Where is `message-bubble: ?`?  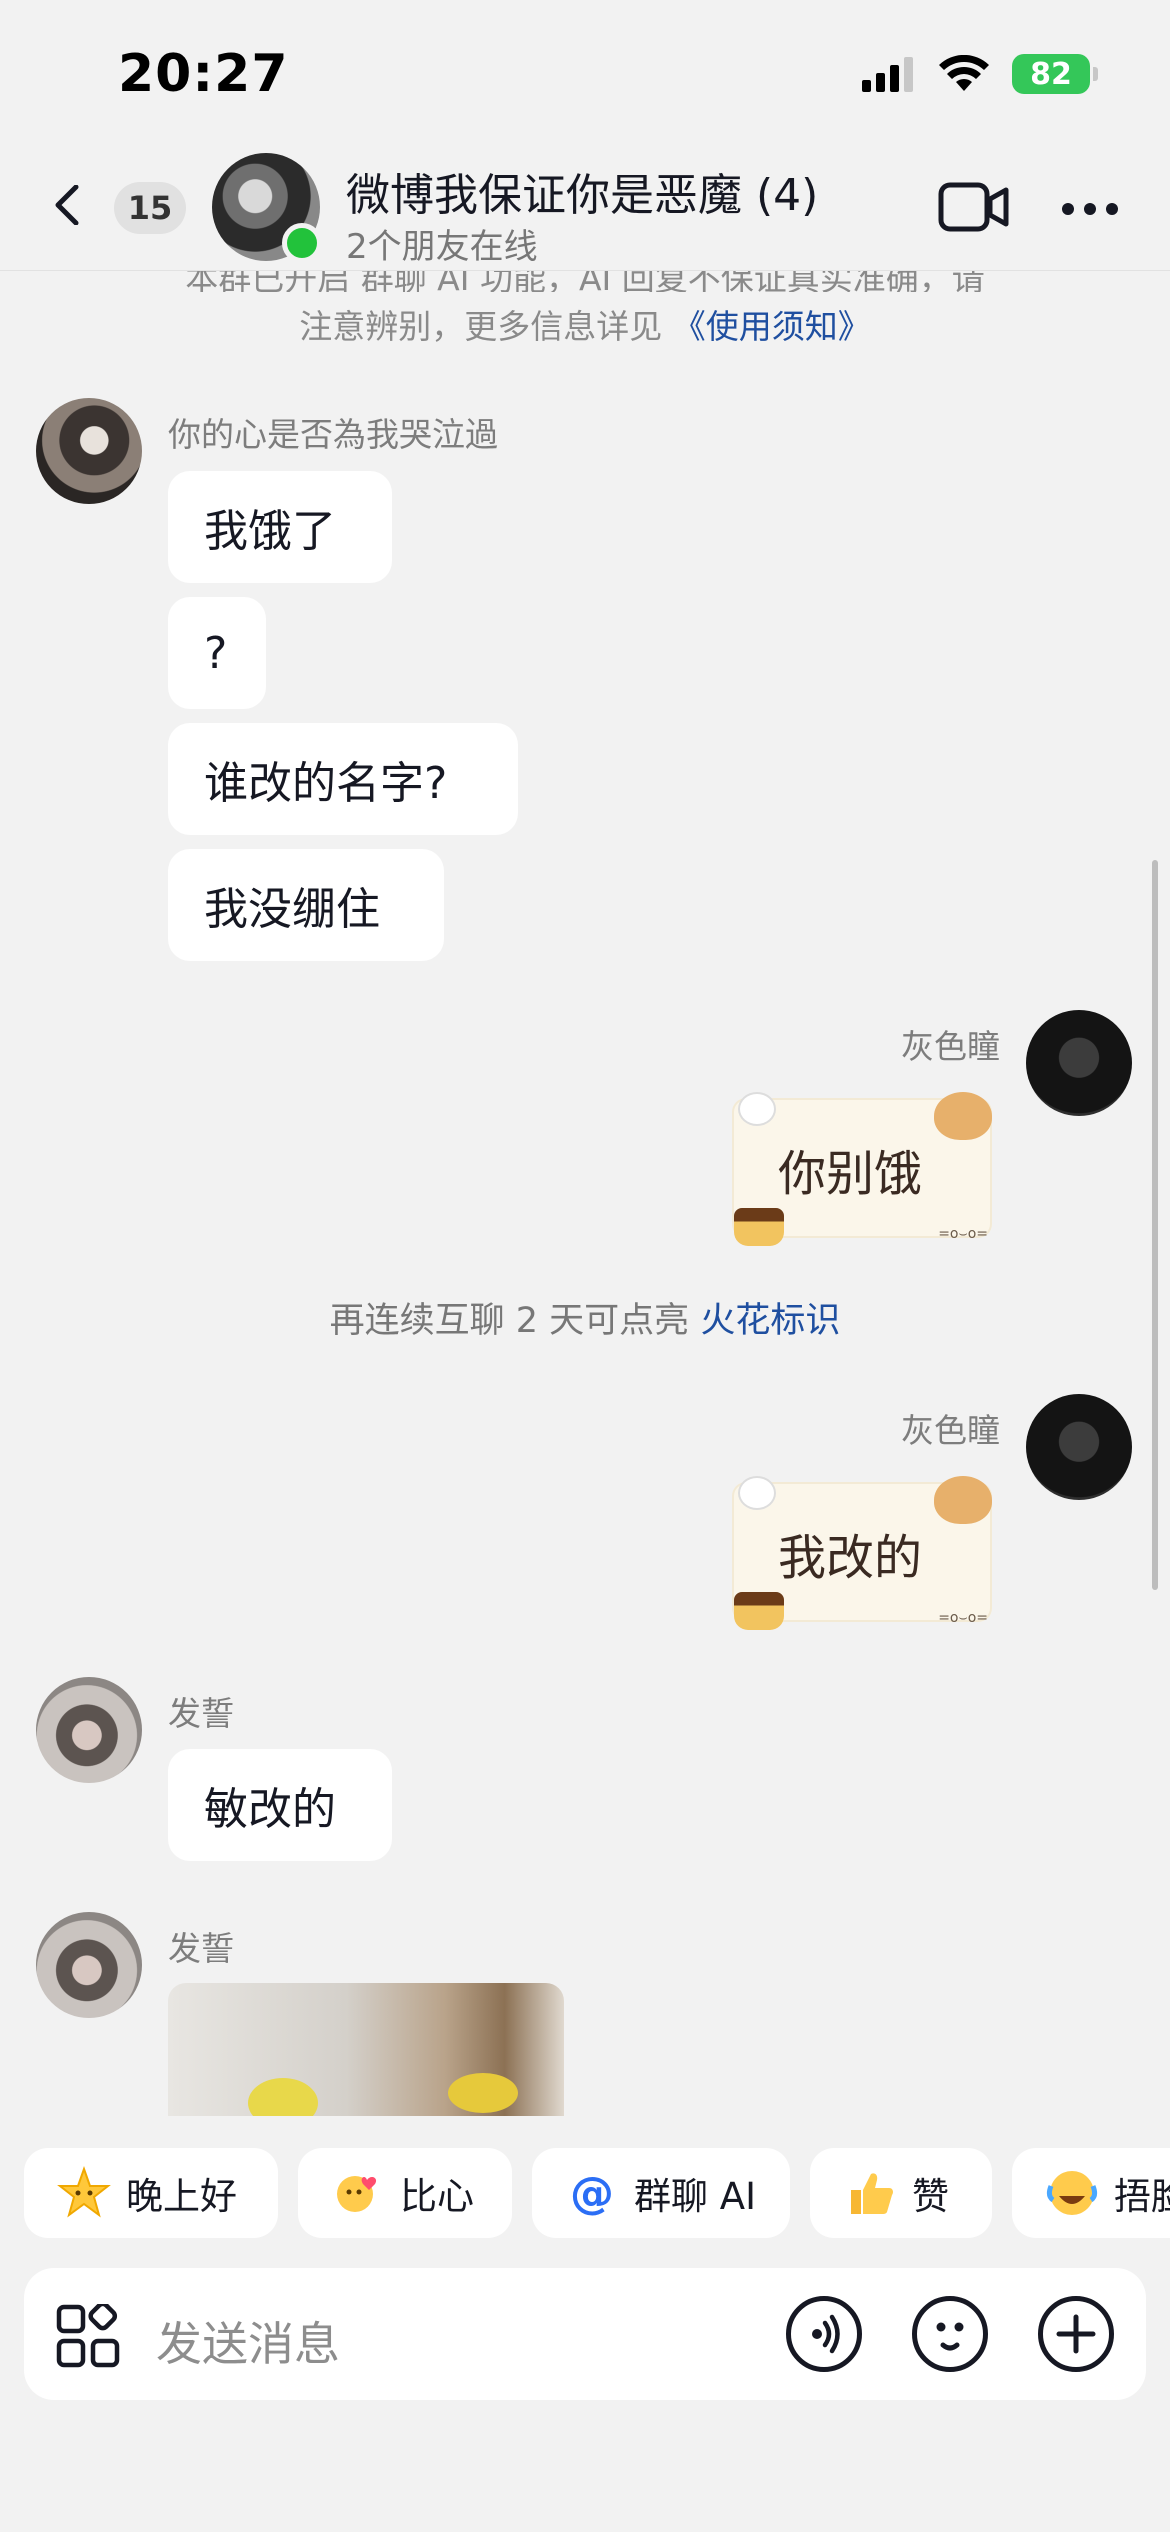
message-bubble: ? is located at coordinates (217, 653).